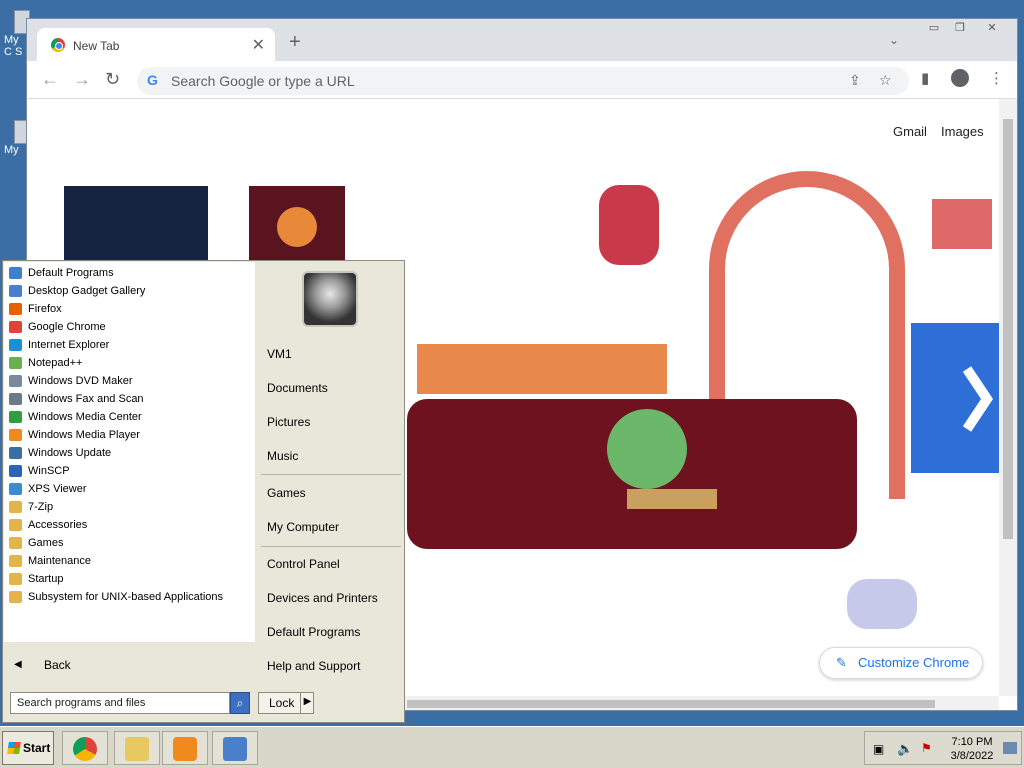 The height and width of the screenshot is (768, 1024). I want to click on program-label: Windows Media Center, so click(85, 417).